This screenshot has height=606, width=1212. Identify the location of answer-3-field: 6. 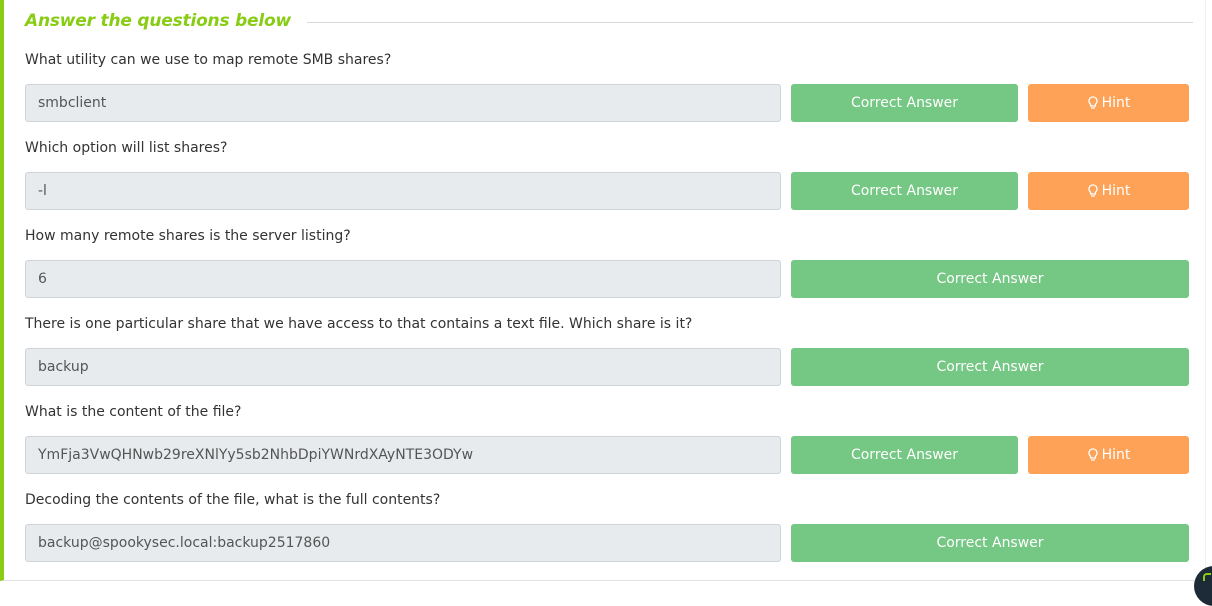
(403, 279).